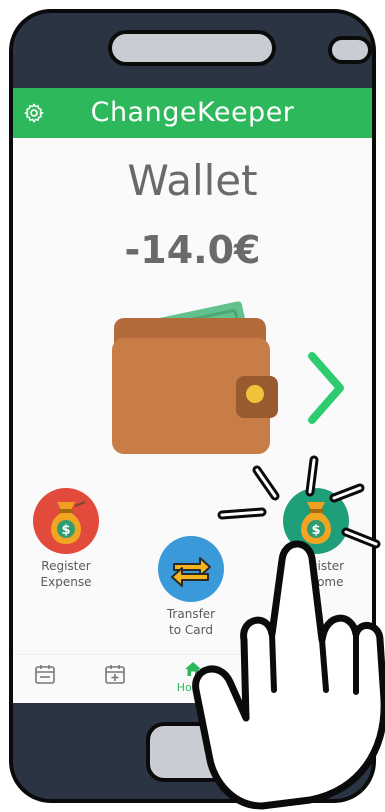 This screenshot has width=385, height=812. What do you see at coordinates (192, 250) in the screenshot?
I see `wallet-balance: -14.0€` at bounding box center [192, 250].